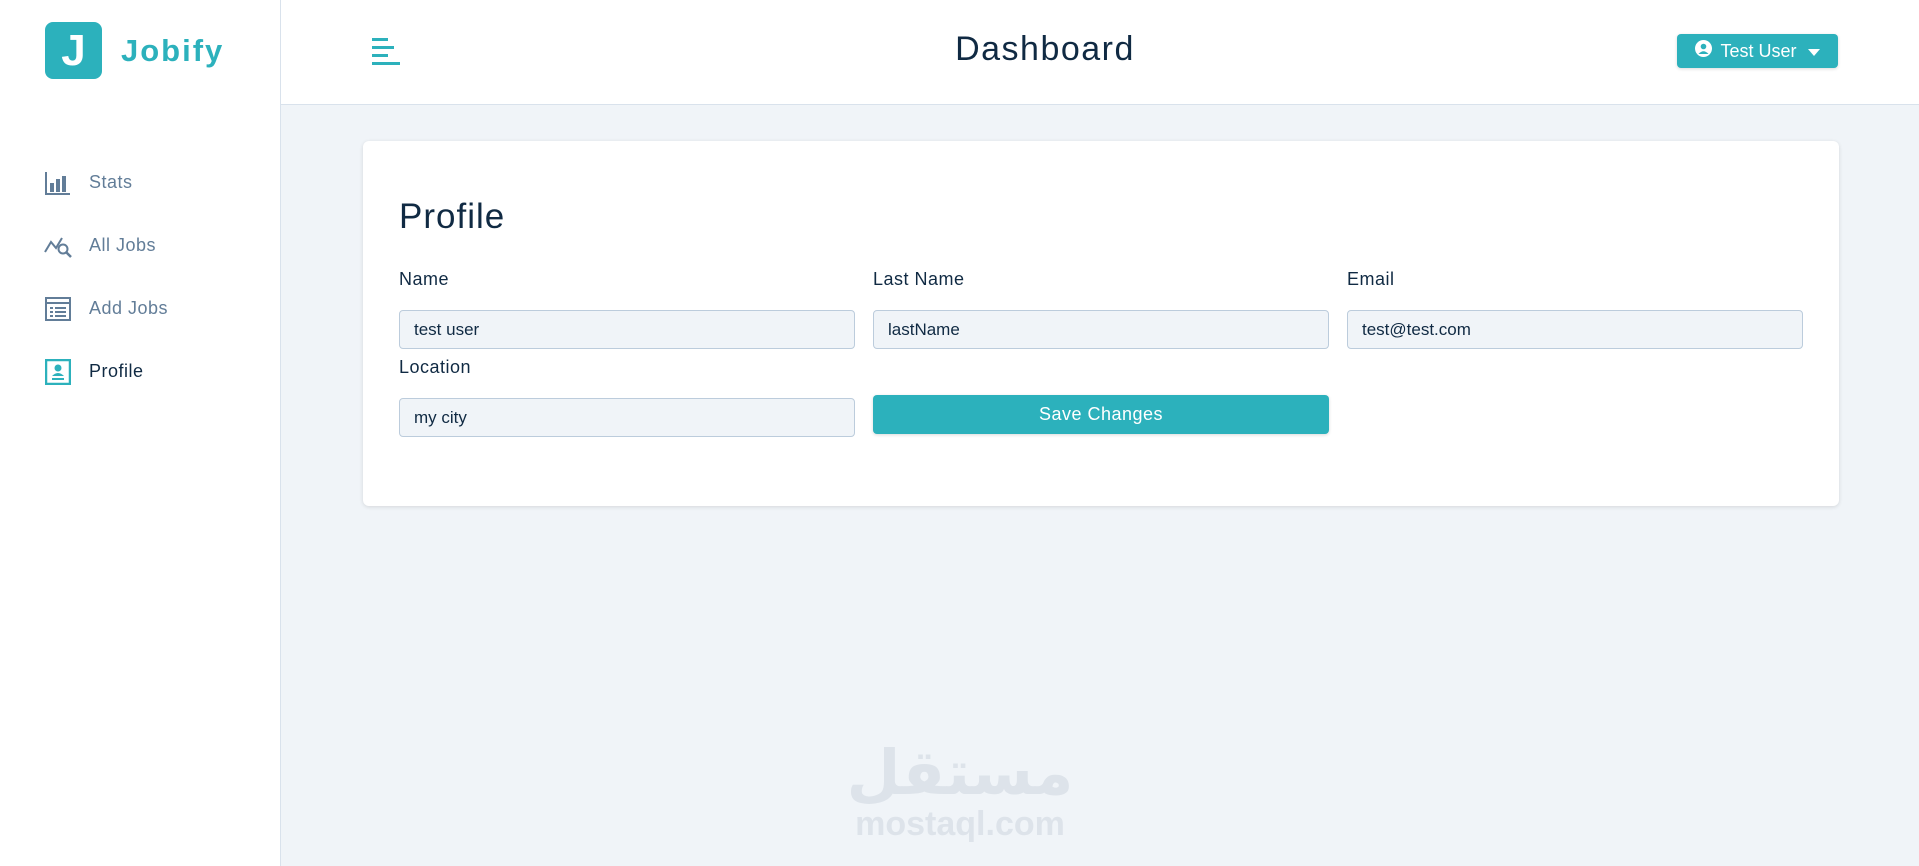 This screenshot has width=1919, height=866. I want to click on profile-card-icon, so click(58, 372).